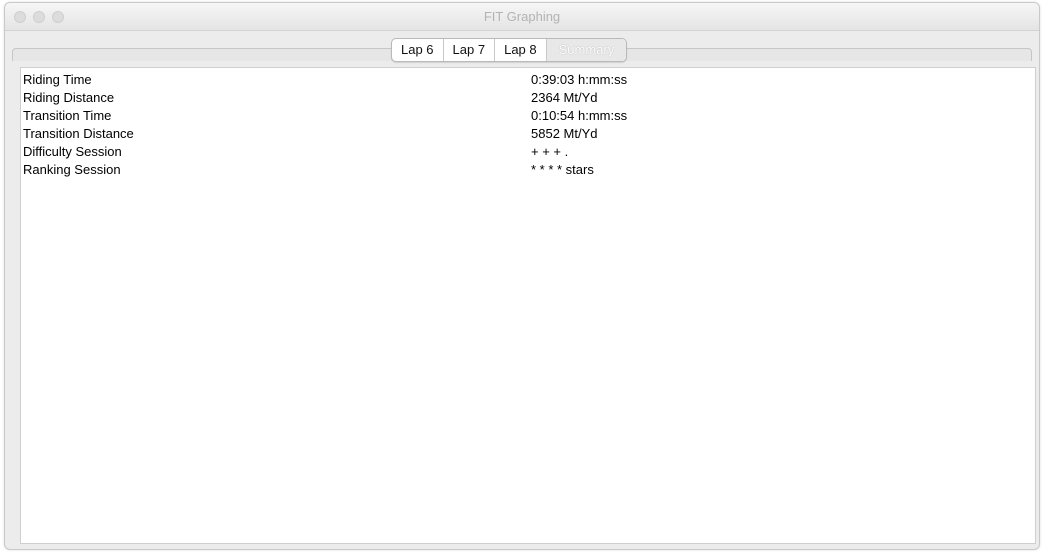 The image size is (1042, 552). I want to click on summary-row-riding-distance: Riding Distance 2364 Mt/Yd, so click(528, 98).